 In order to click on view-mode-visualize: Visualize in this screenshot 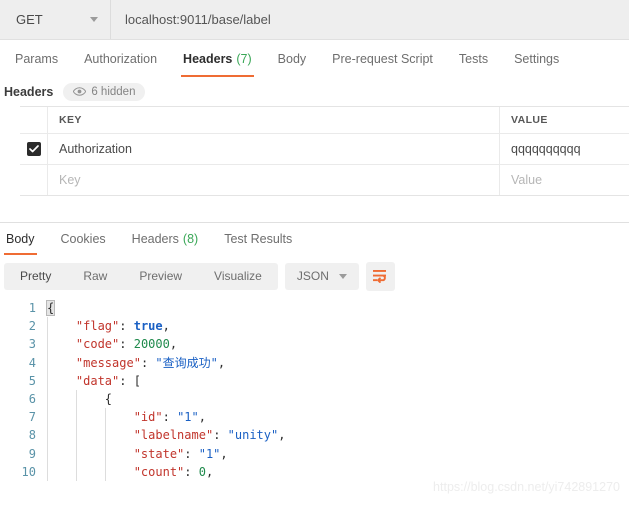, I will do `click(238, 276)`.